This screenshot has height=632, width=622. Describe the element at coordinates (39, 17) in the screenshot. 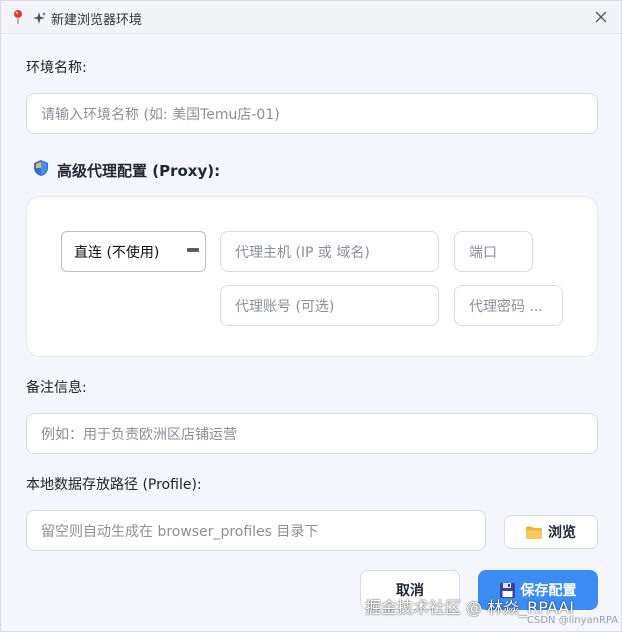

I see `sparkle-icon` at that location.